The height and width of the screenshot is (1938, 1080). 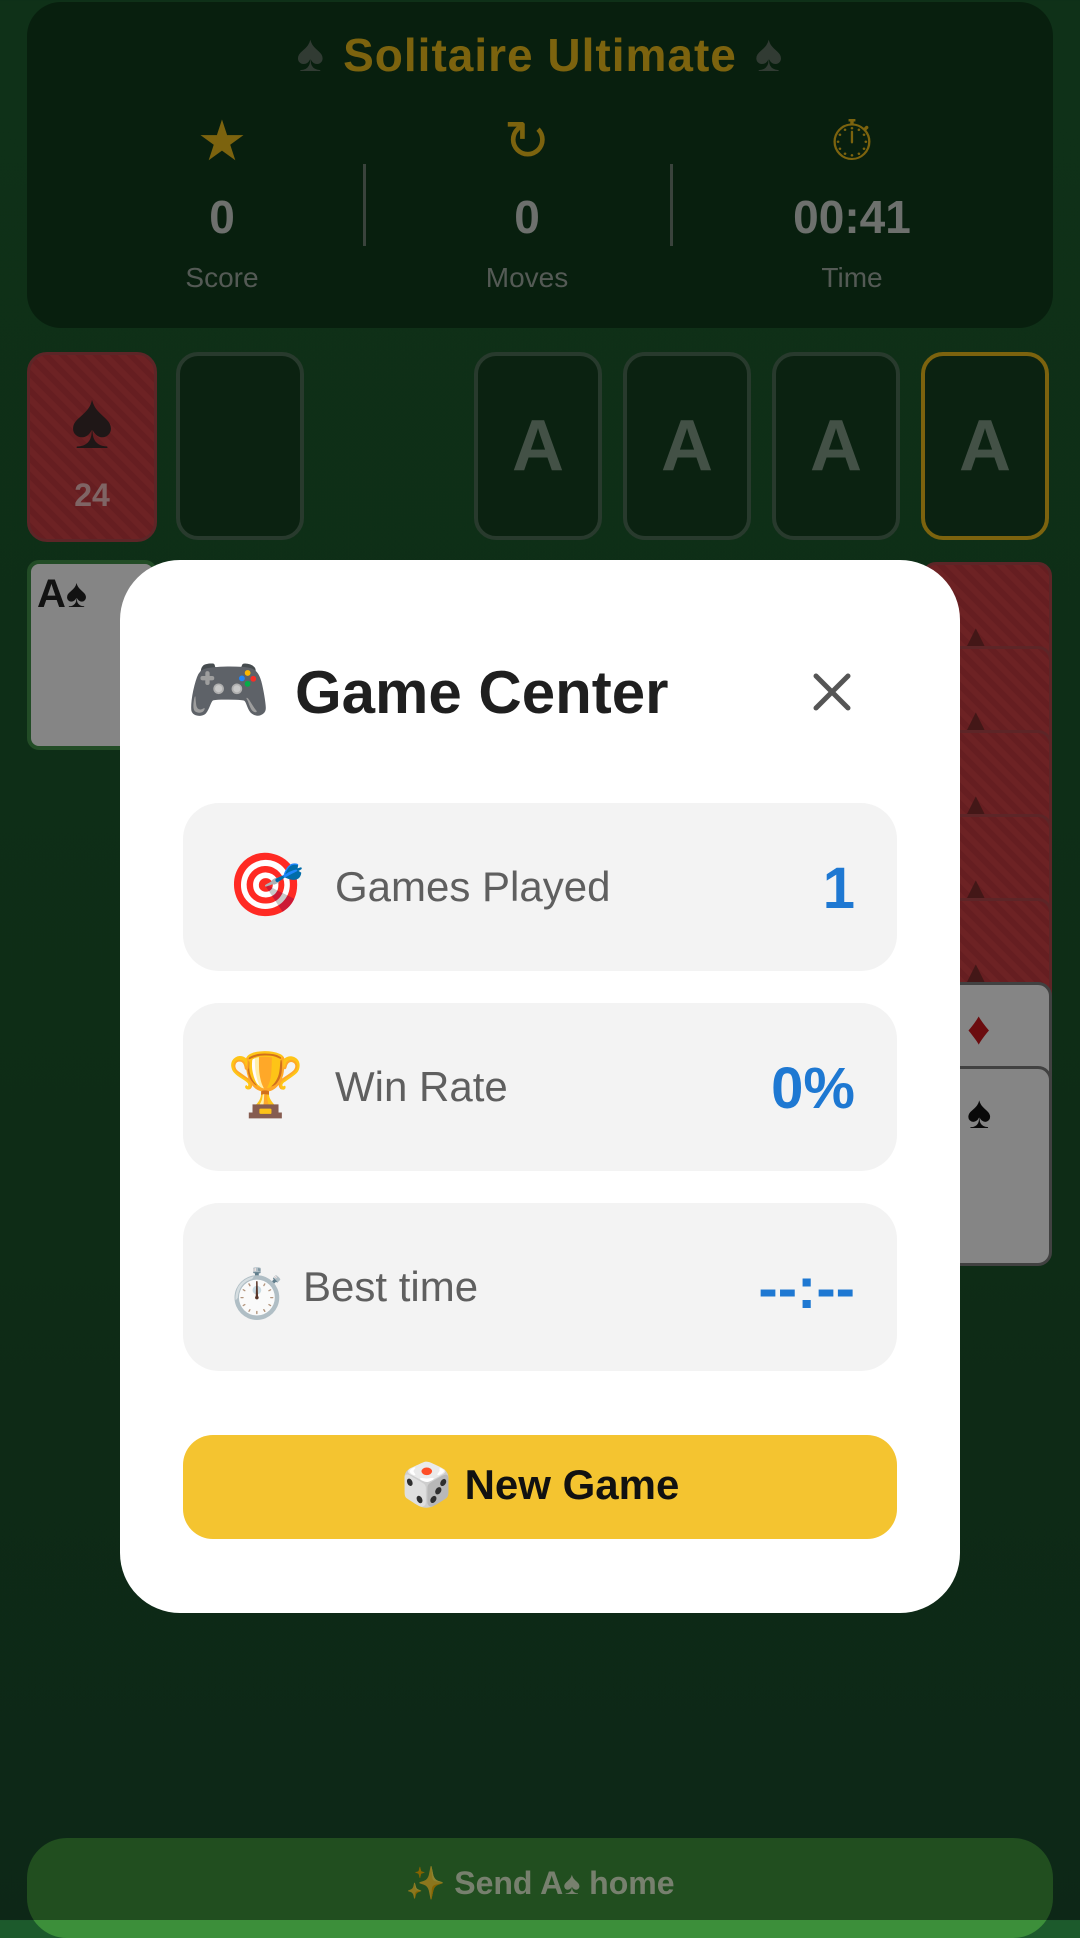 I want to click on new-game-button: 🎲 New Game, so click(x=540, y=1487).